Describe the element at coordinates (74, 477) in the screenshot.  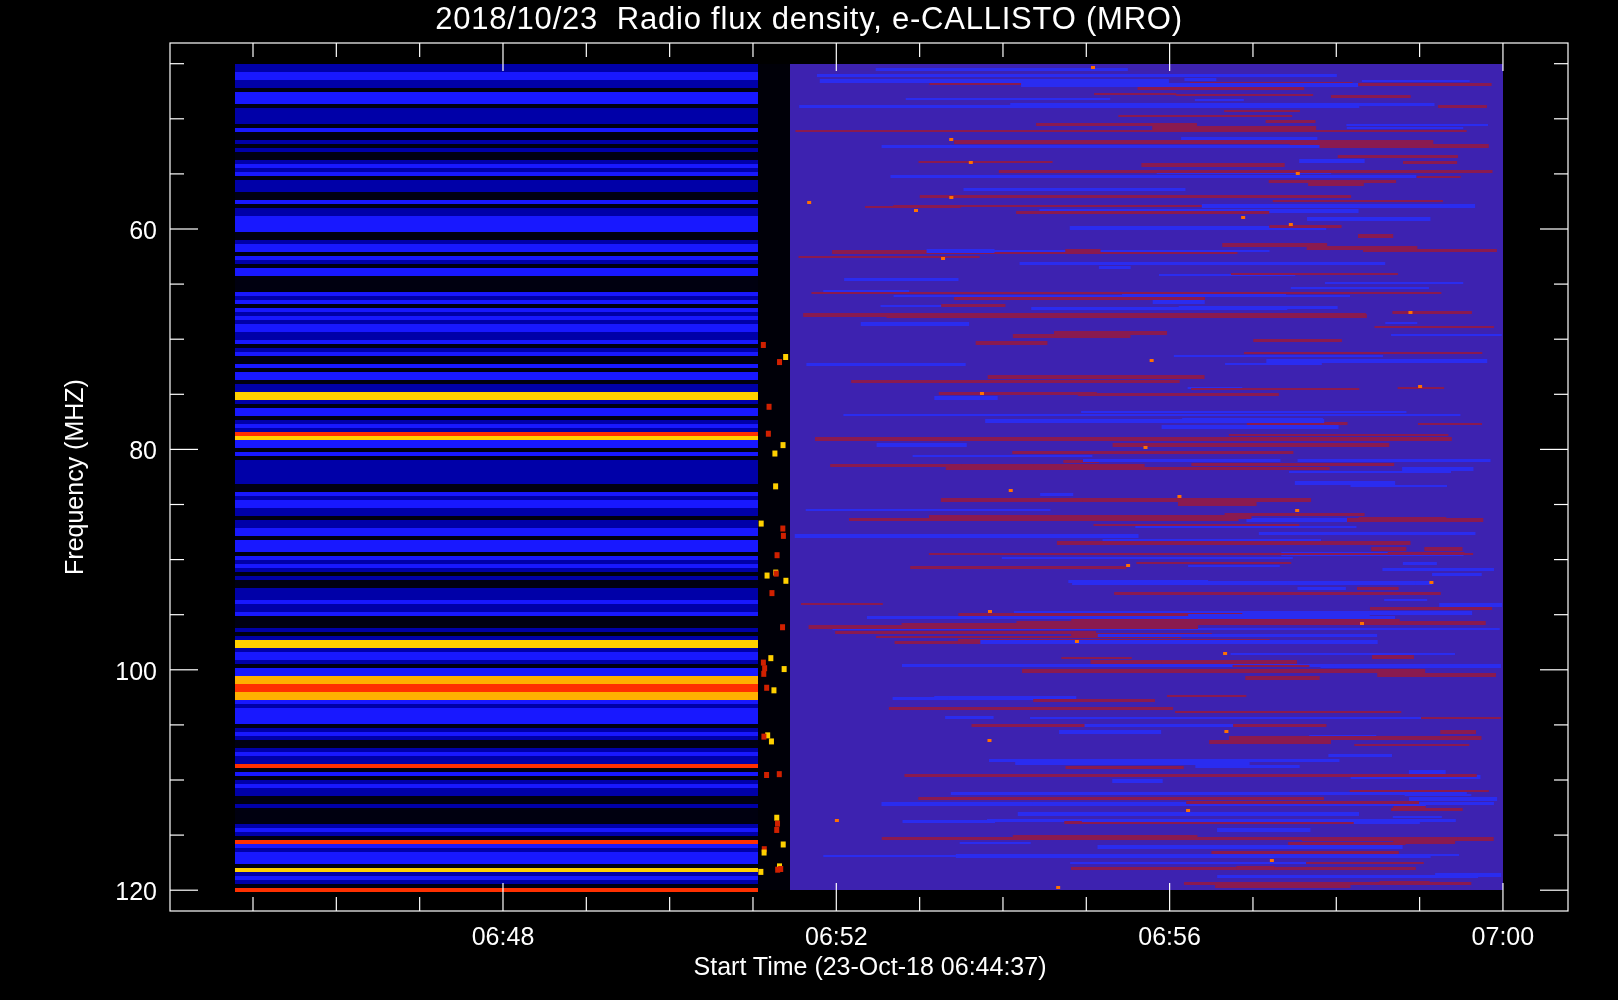
I see `y-axis-label: Frequency (MHZ)` at that location.